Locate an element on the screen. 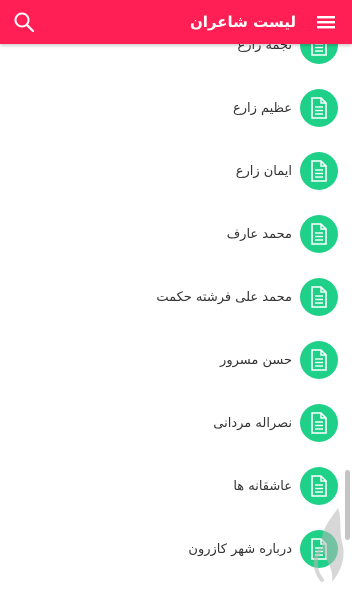  list-item-label: درباره شهر کازرون is located at coordinates (240, 549).